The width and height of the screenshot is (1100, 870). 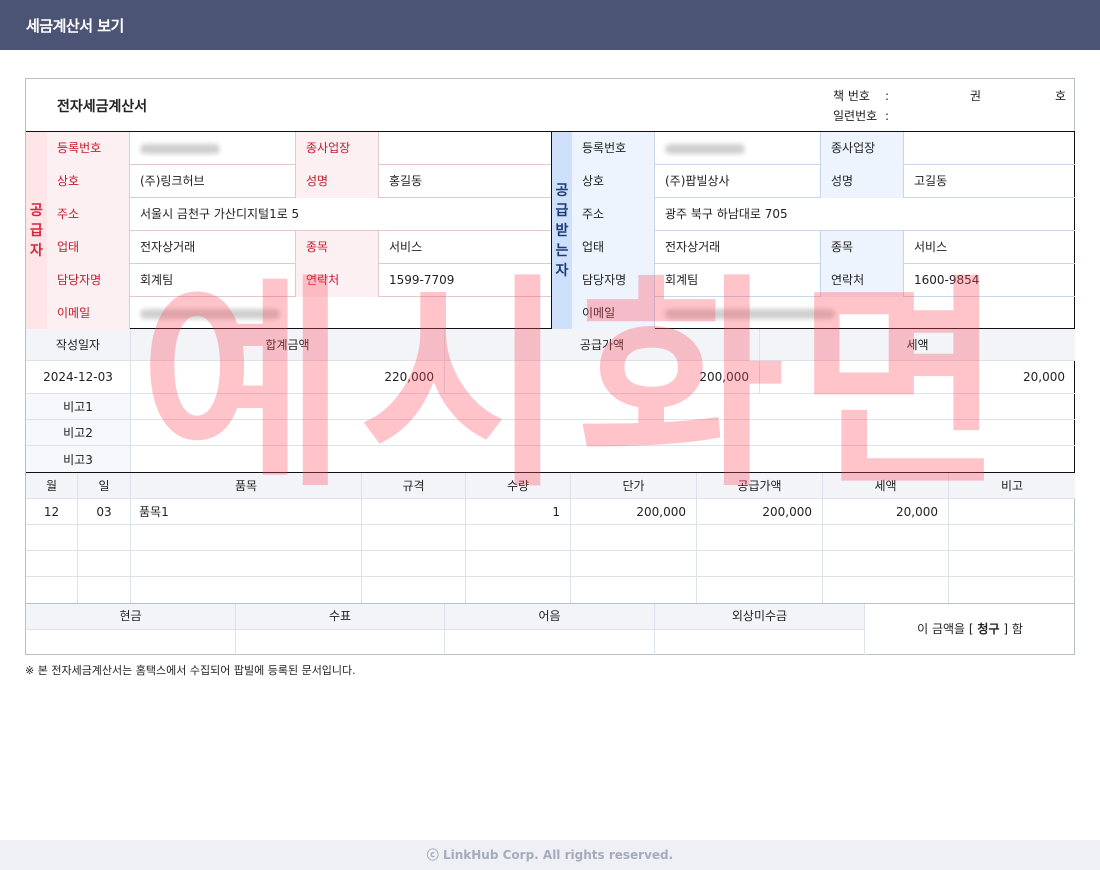 What do you see at coordinates (550, 629) in the screenshot?
I see `payment-table: 현금 수표 어음 외상미수금 이 금액을 [ 청구 ] 함` at bounding box center [550, 629].